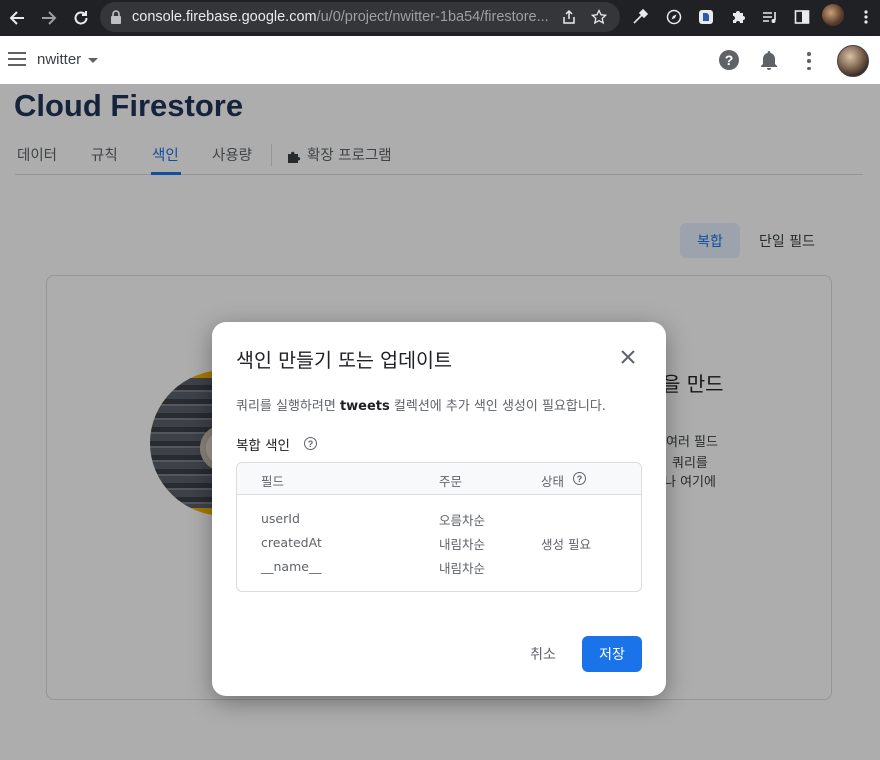  Describe the element at coordinates (706, 17) in the screenshot. I see `extension-badge-icon` at that location.